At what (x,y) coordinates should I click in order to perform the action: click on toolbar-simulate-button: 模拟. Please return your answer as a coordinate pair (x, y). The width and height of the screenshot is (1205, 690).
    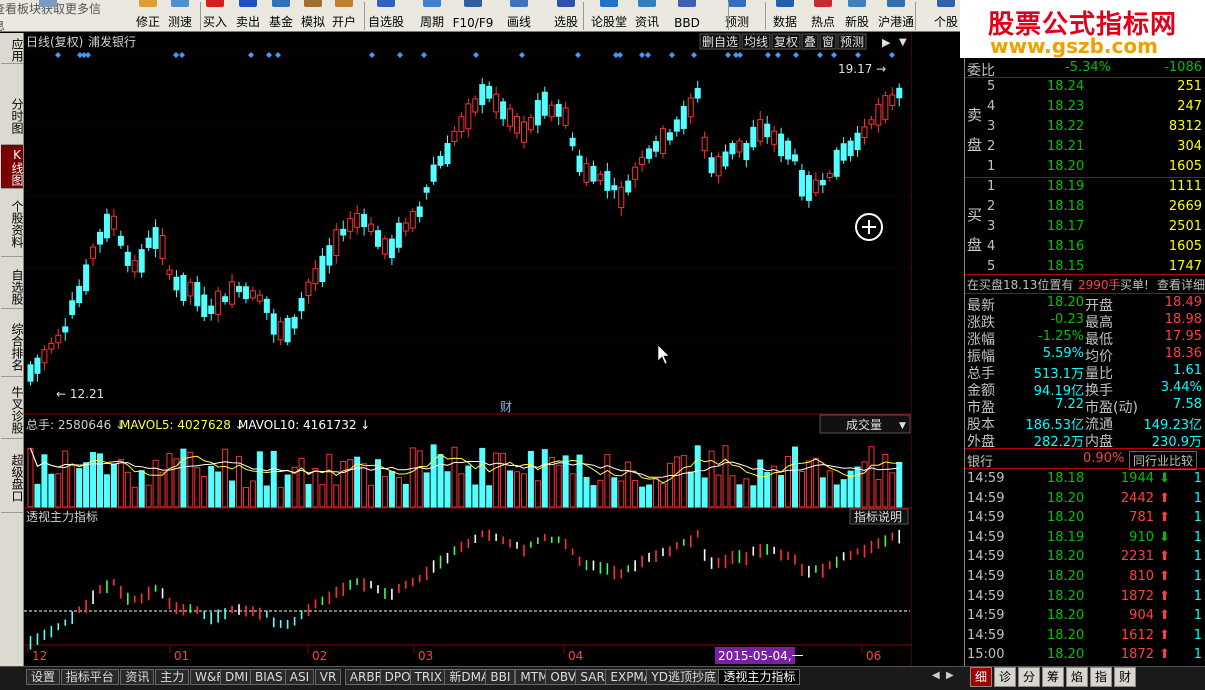
    Looking at the image, I should click on (313, 16).